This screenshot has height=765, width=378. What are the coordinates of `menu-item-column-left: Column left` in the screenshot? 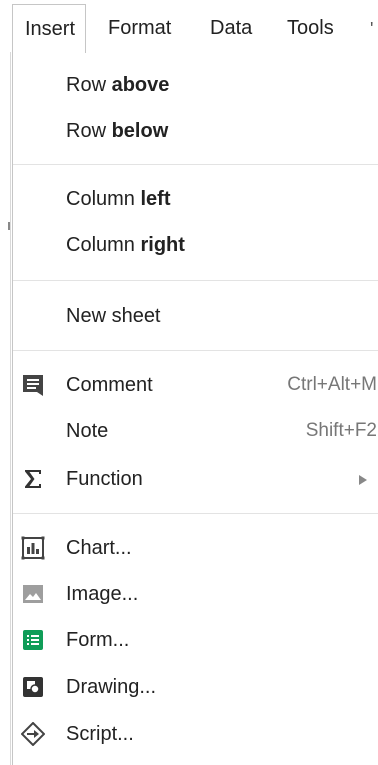 It's located at (195, 199).